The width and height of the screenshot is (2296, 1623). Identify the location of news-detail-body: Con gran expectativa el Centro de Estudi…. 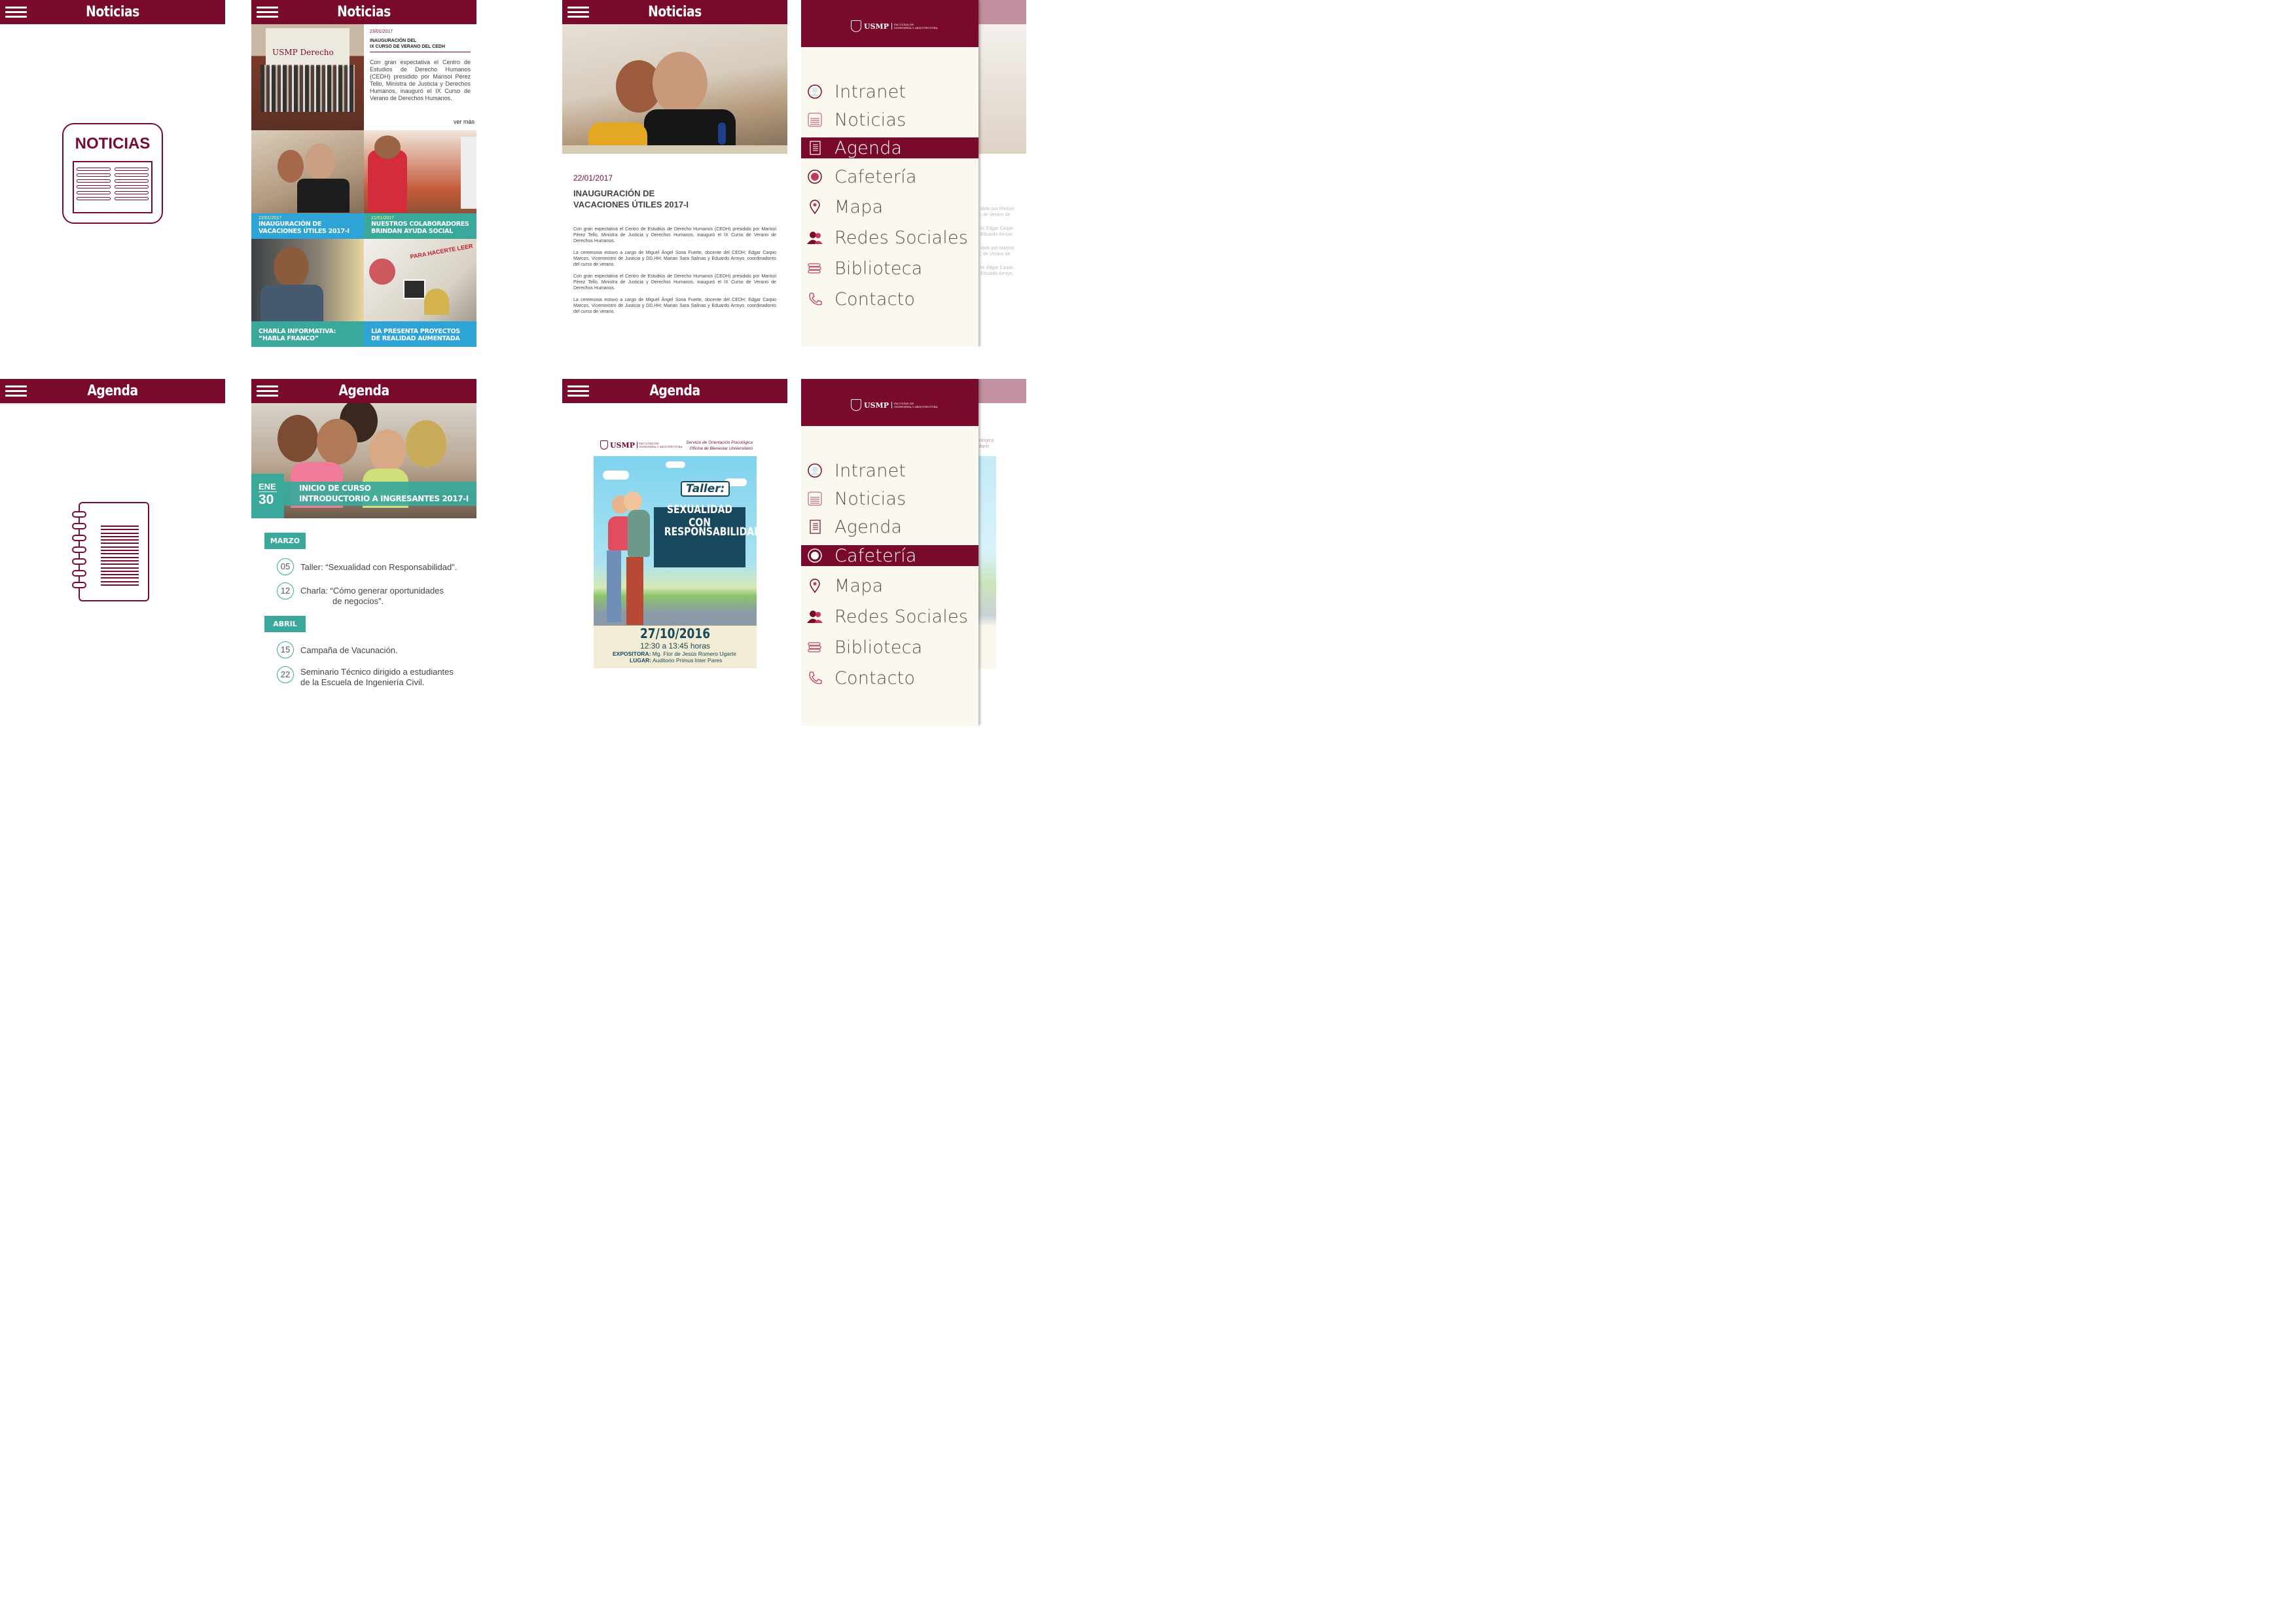
(674, 270).